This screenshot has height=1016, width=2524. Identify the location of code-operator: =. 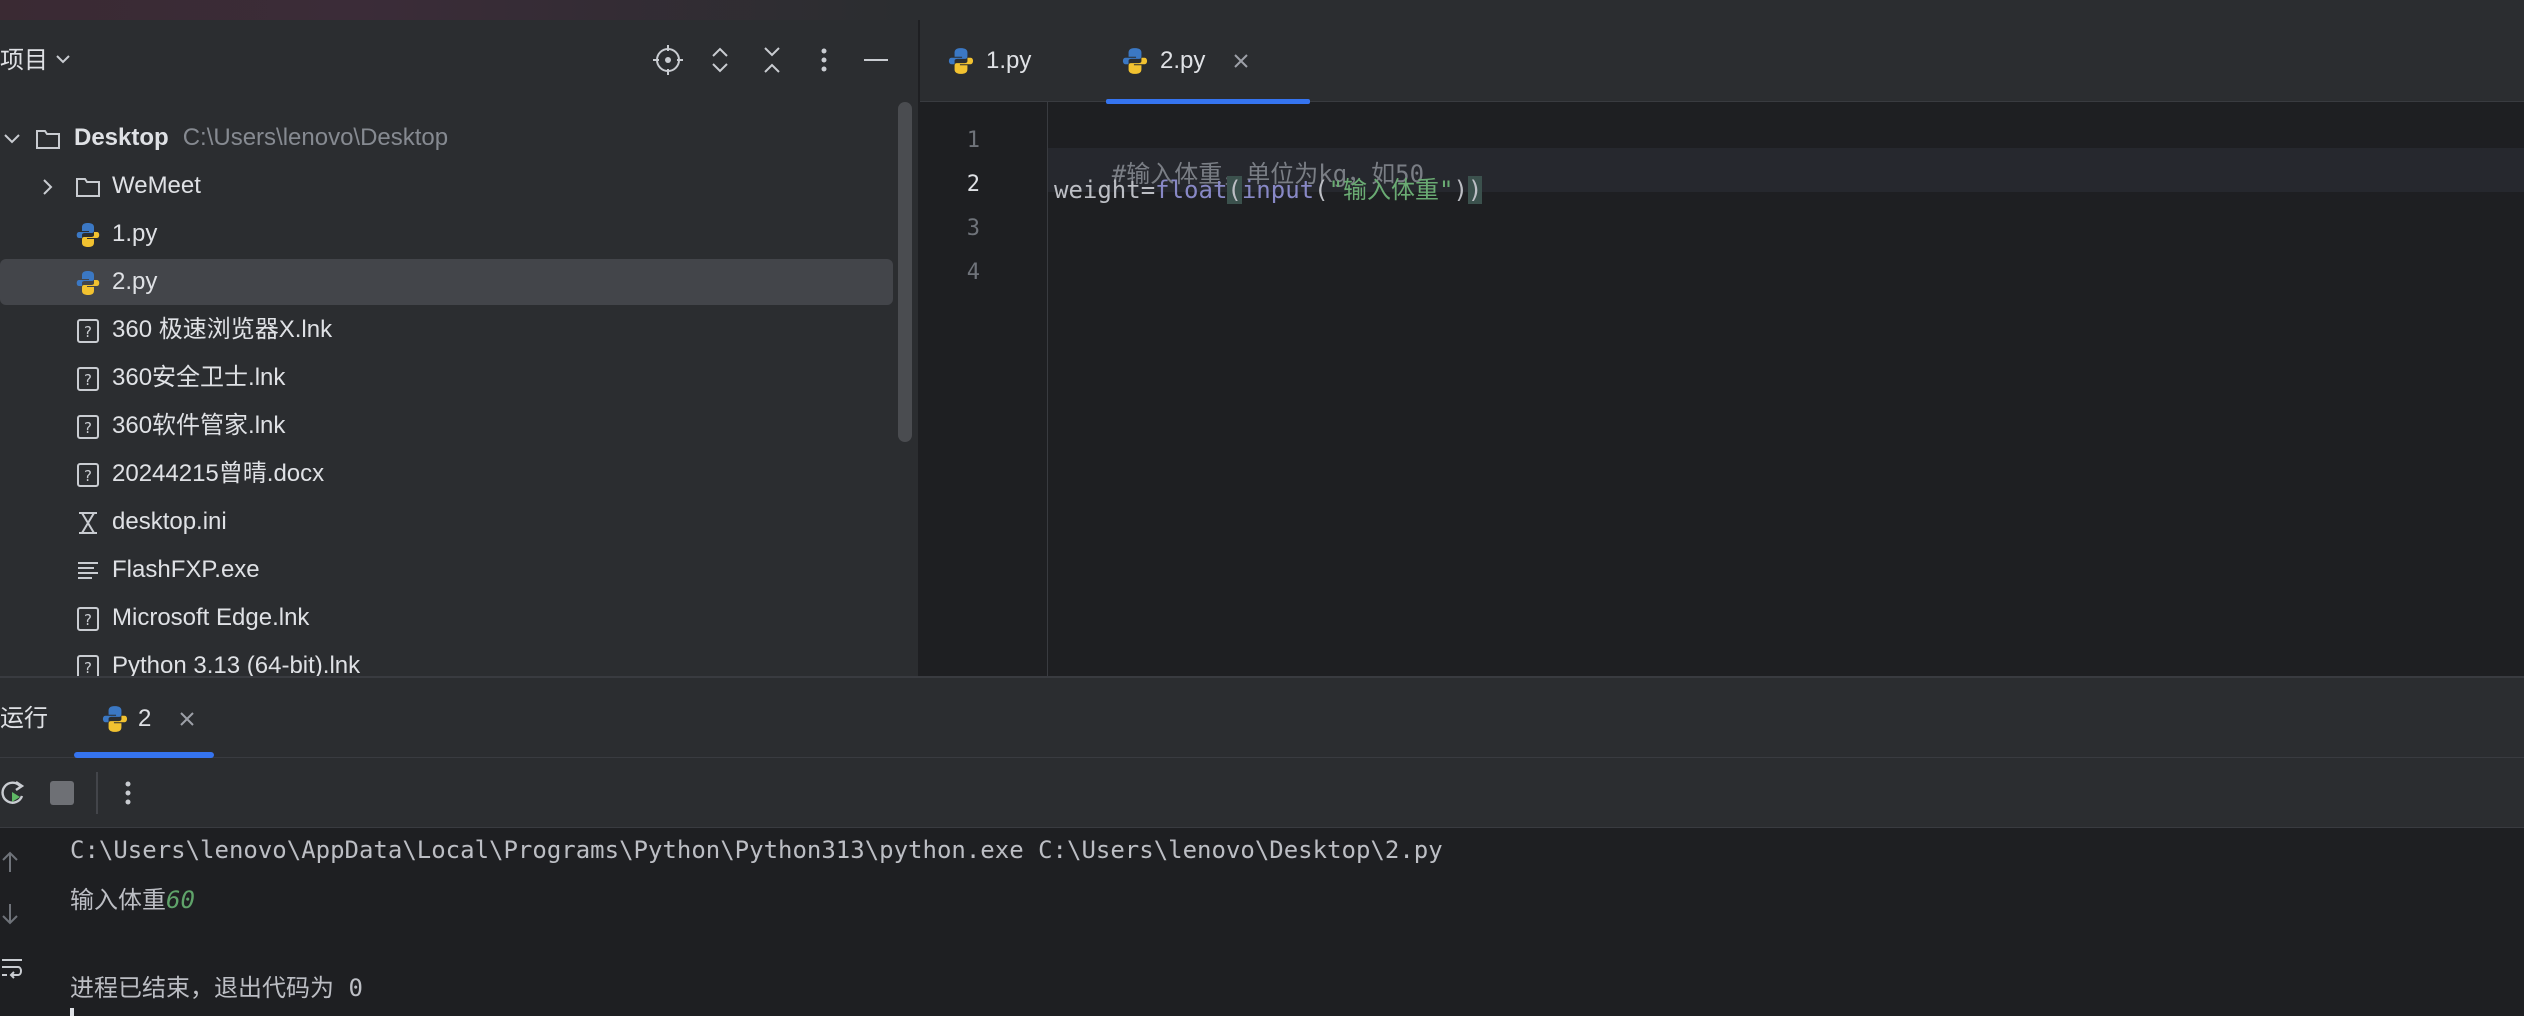
(1148, 190).